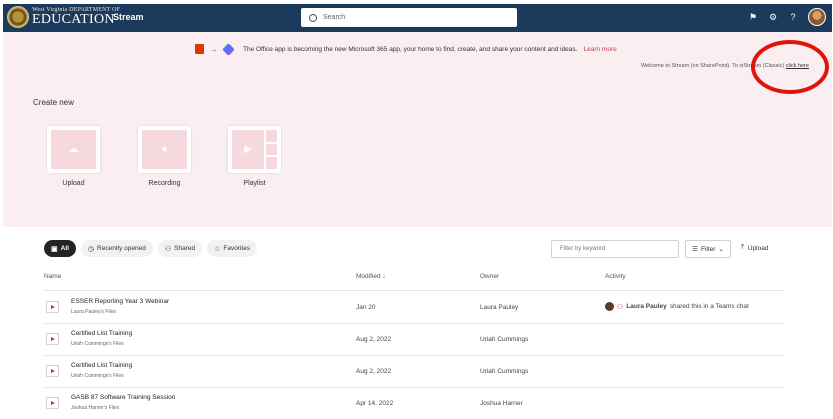 Image resolution: width=833 pixels, height=419 pixels. I want to click on upload-card: ☁, so click(73, 149).